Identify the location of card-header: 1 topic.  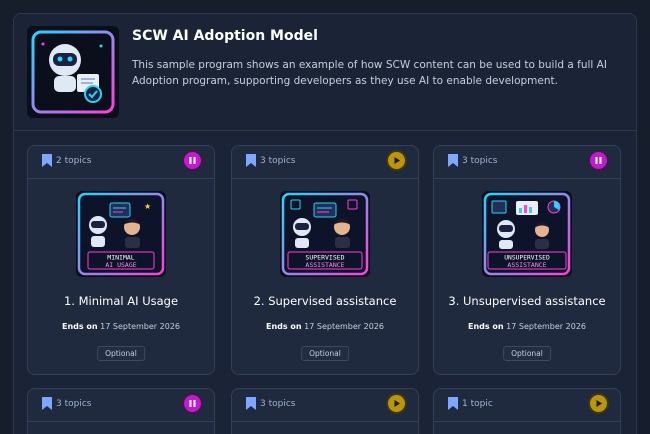
(527, 405).